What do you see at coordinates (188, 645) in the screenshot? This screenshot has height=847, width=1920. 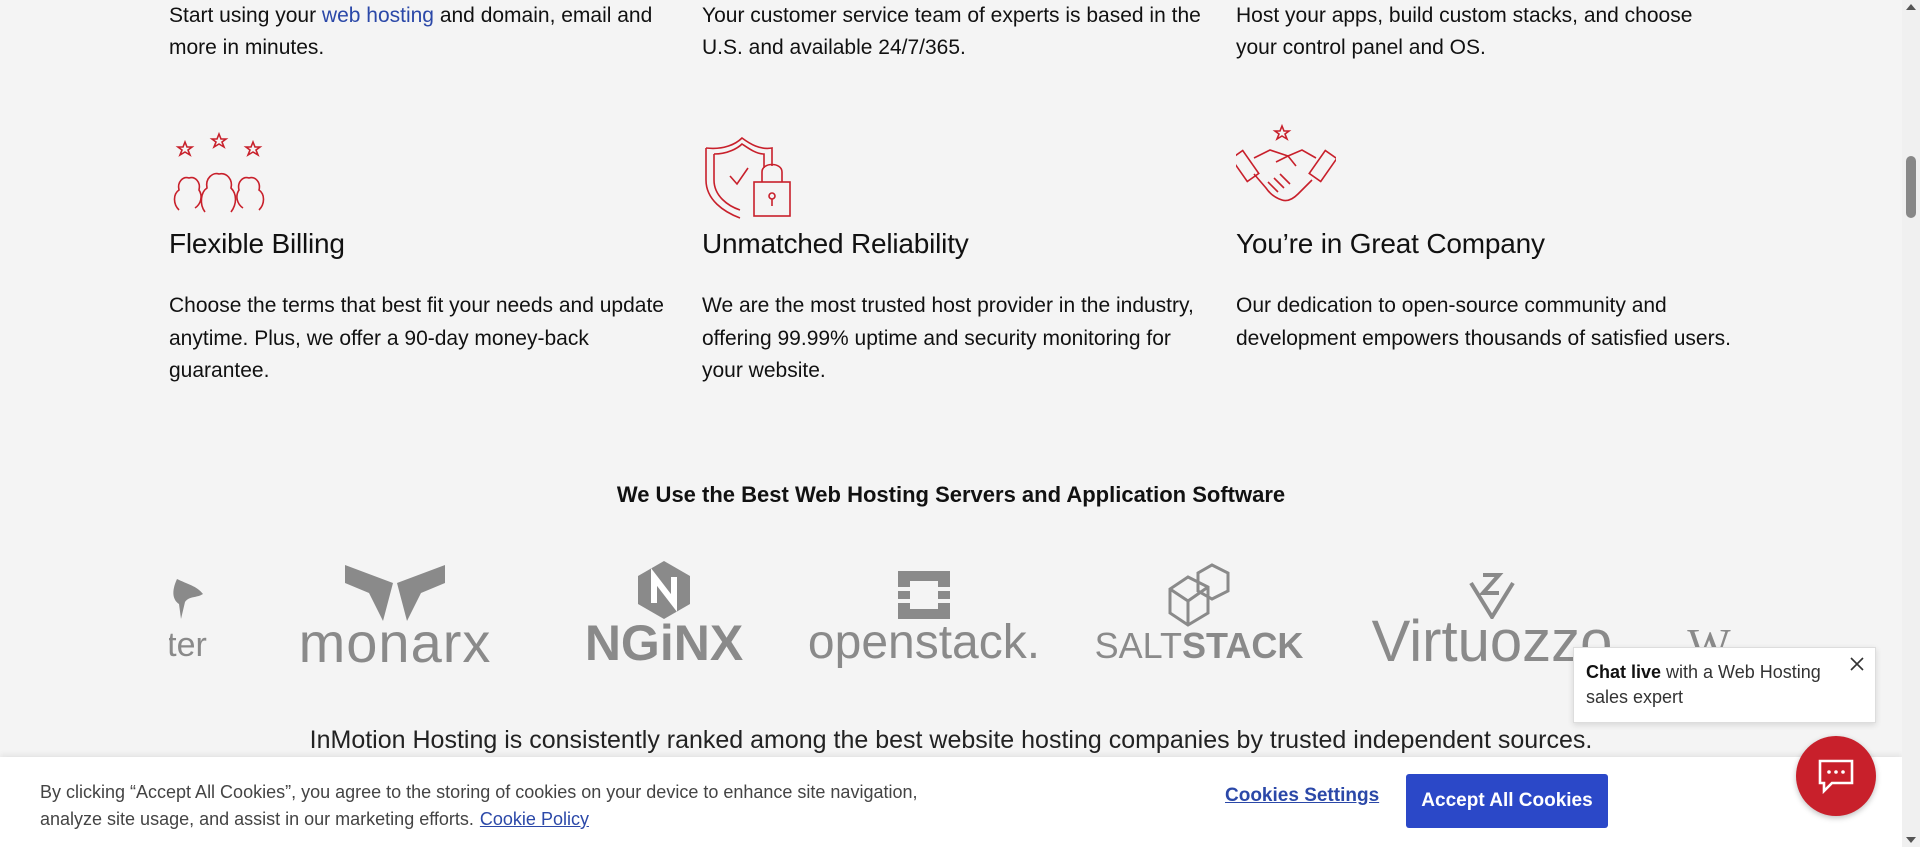 I see `partial-logo-left-text: ter` at bounding box center [188, 645].